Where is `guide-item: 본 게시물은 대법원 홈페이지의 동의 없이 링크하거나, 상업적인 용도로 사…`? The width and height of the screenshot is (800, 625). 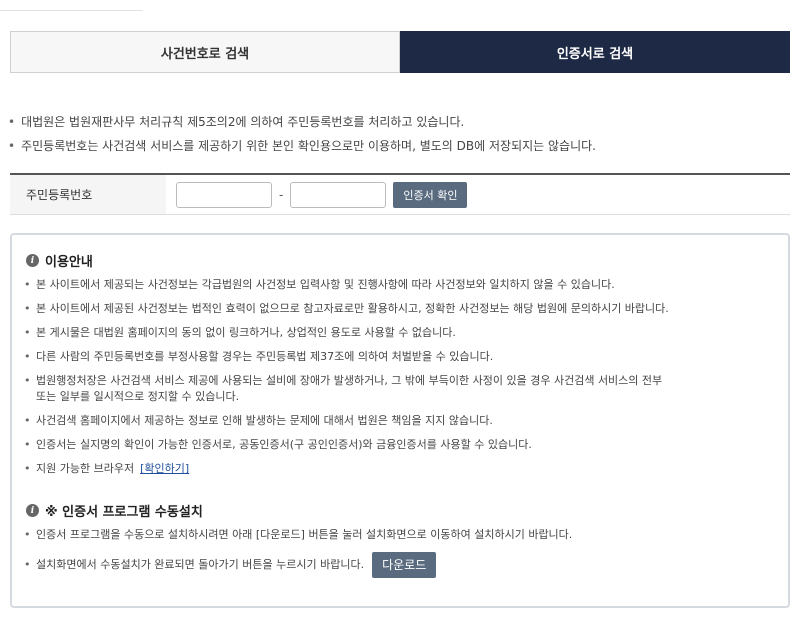
guide-item: 본 게시물은 대법원 홈페이지의 동의 없이 링크하거나, 상업적인 용도로 사… is located at coordinates (384, 337).